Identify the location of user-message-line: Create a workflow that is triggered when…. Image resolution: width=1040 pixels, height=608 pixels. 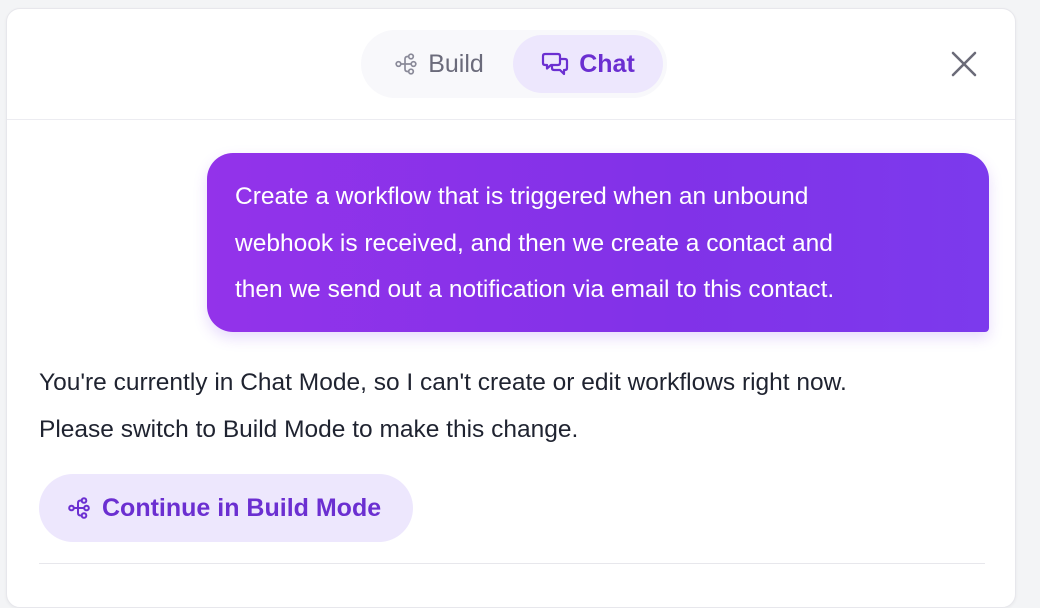
(522, 196).